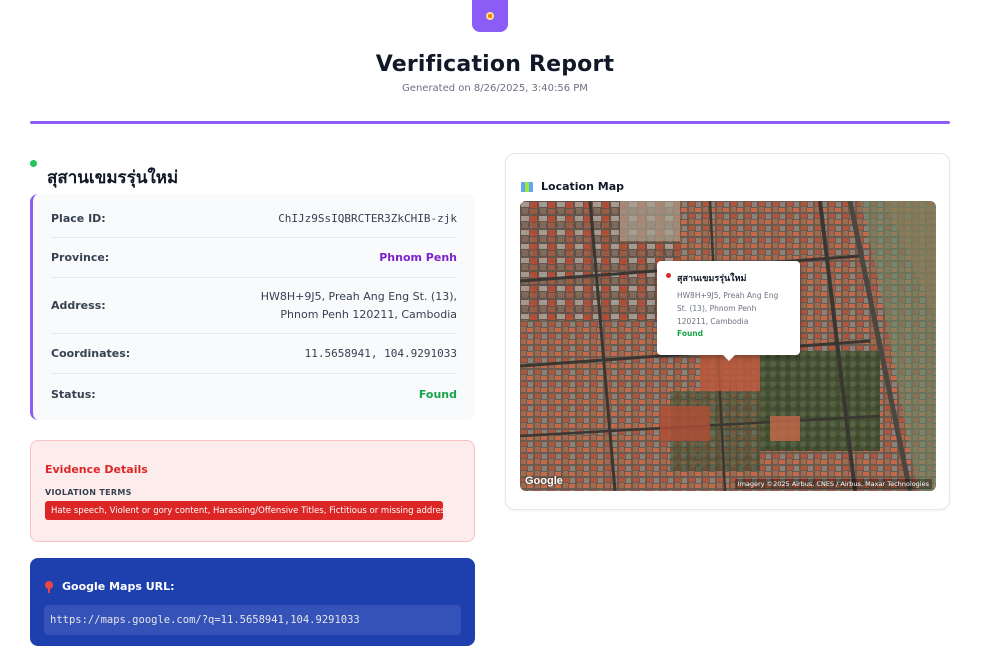  I want to click on violation-terms-heading: VIOLATION TERMS, so click(88, 492).